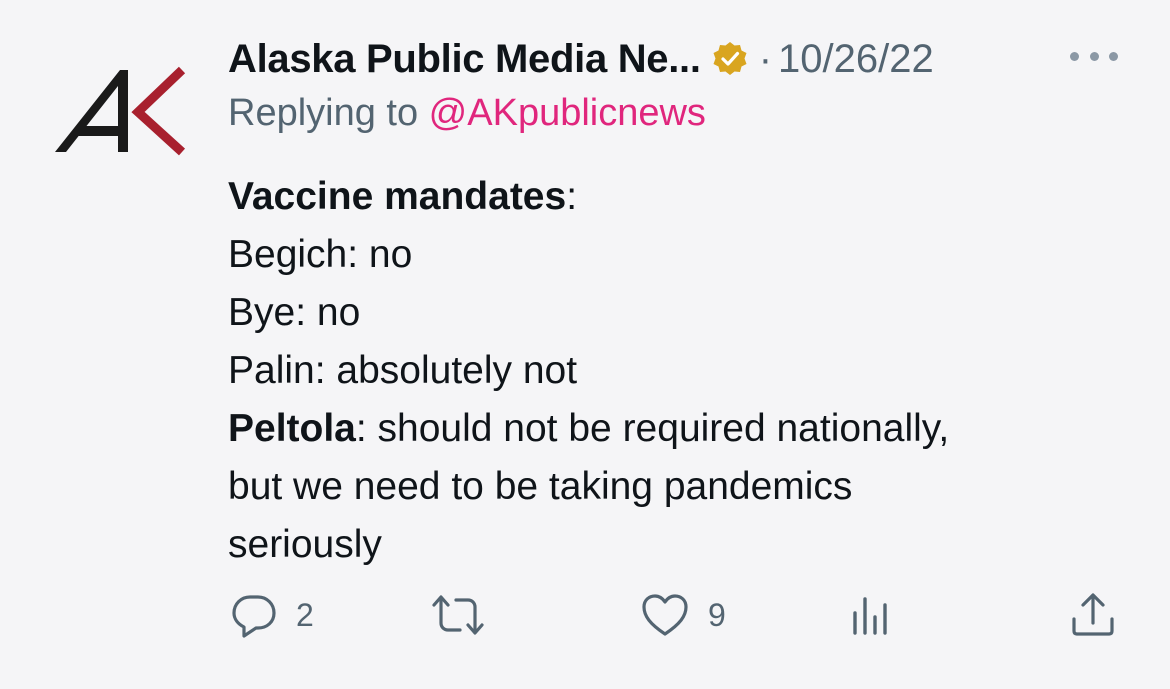 The width and height of the screenshot is (1170, 689). What do you see at coordinates (305, 544) in the screenshot?
I see `body-line: seriously` at bounding box center [305, 544].